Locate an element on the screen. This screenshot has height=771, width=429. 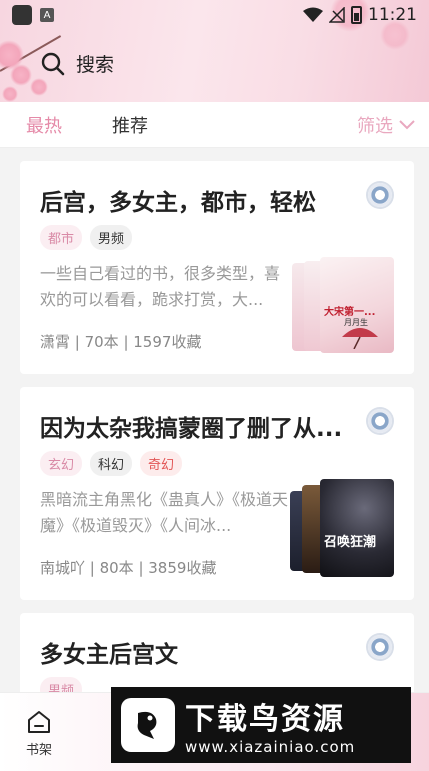
umbrella-icon is located at coordinates (360, 338).